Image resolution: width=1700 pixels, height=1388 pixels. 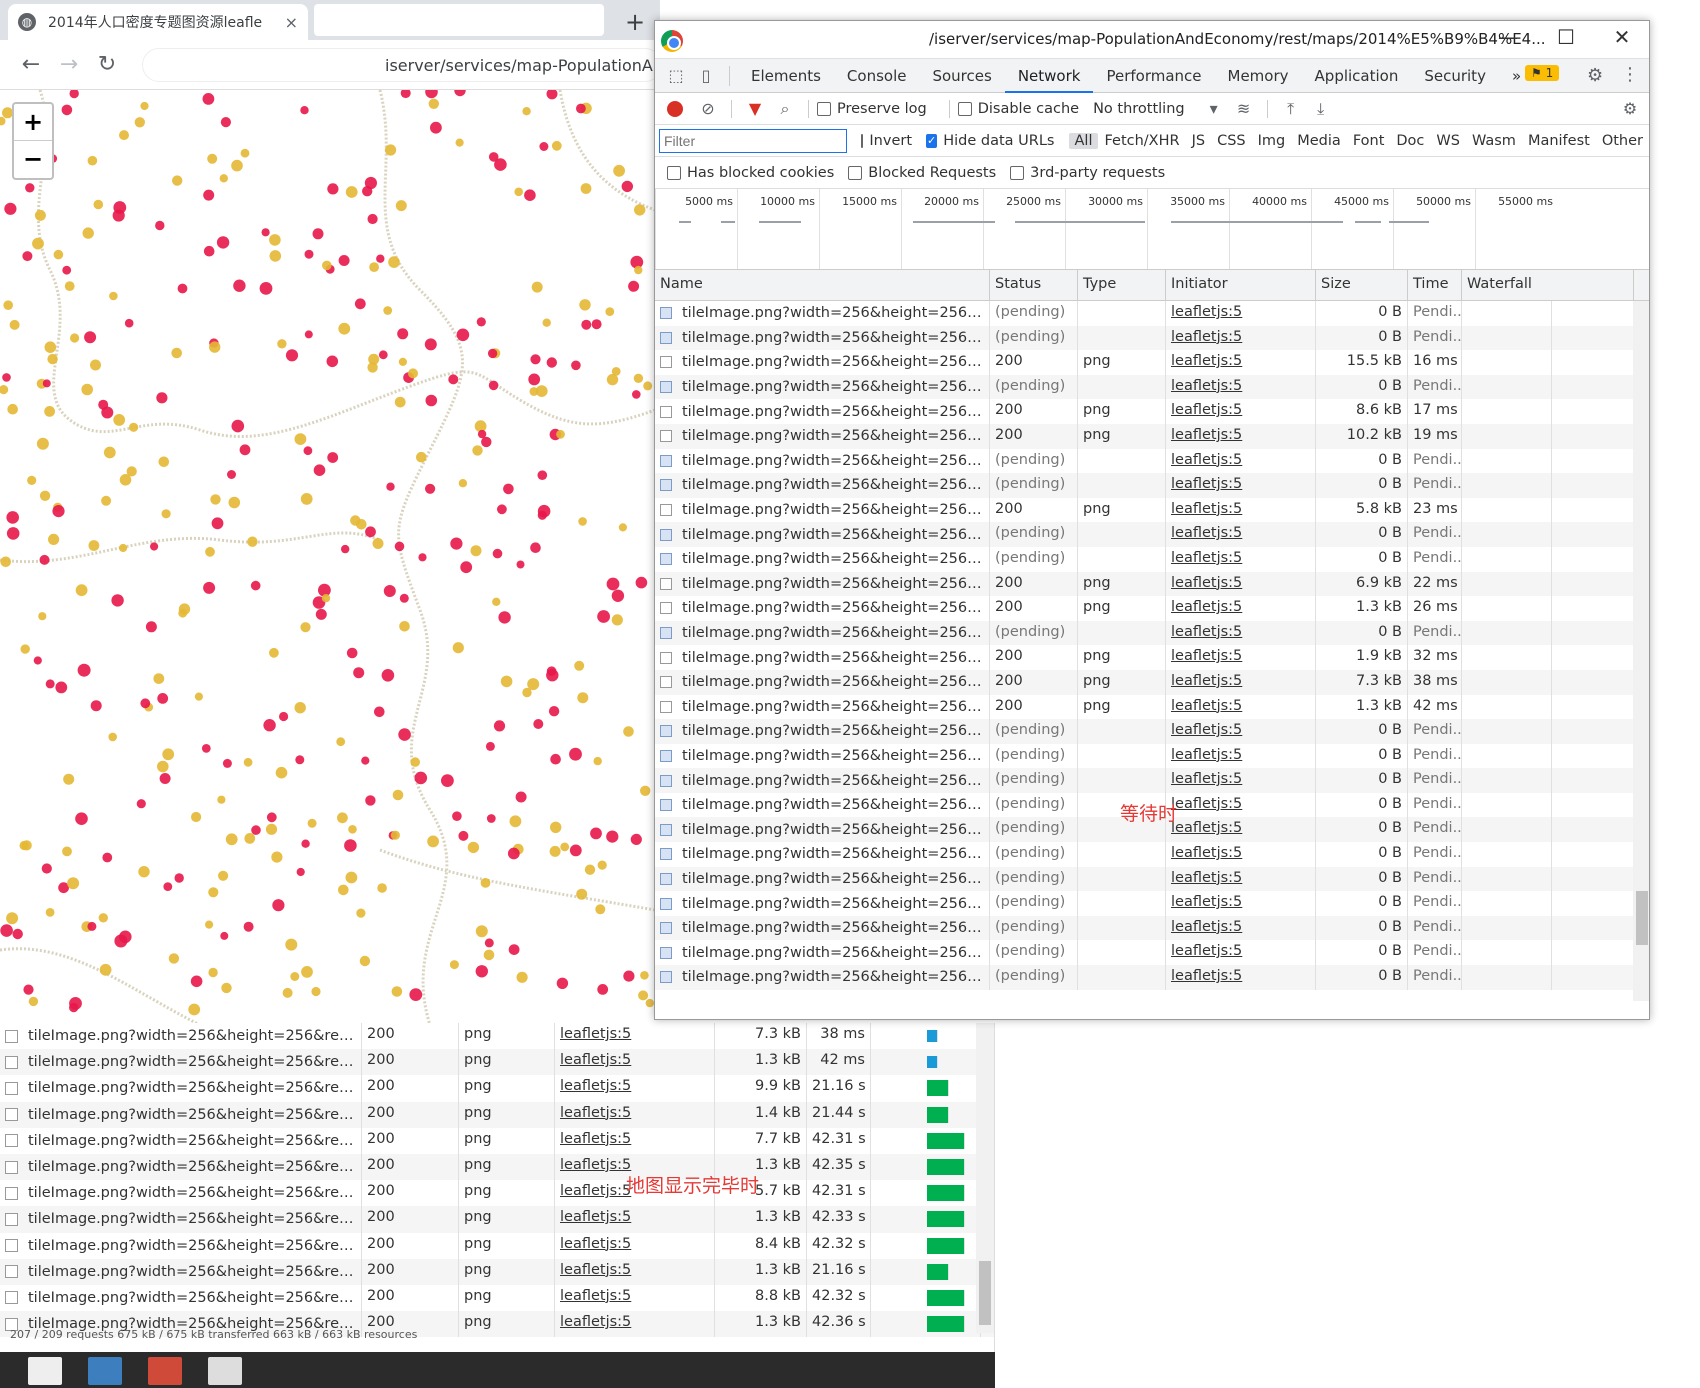 I want to click on third-party-checkbox, so click(x=1017, y=172).